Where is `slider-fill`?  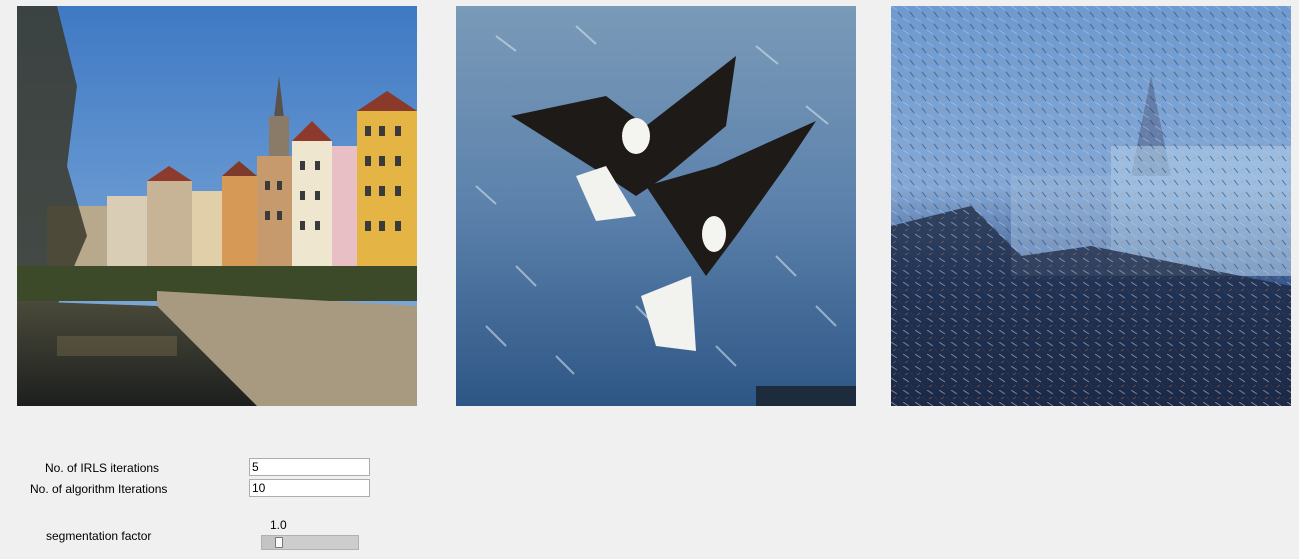 slider-fill is located at coordinates (268, 542).